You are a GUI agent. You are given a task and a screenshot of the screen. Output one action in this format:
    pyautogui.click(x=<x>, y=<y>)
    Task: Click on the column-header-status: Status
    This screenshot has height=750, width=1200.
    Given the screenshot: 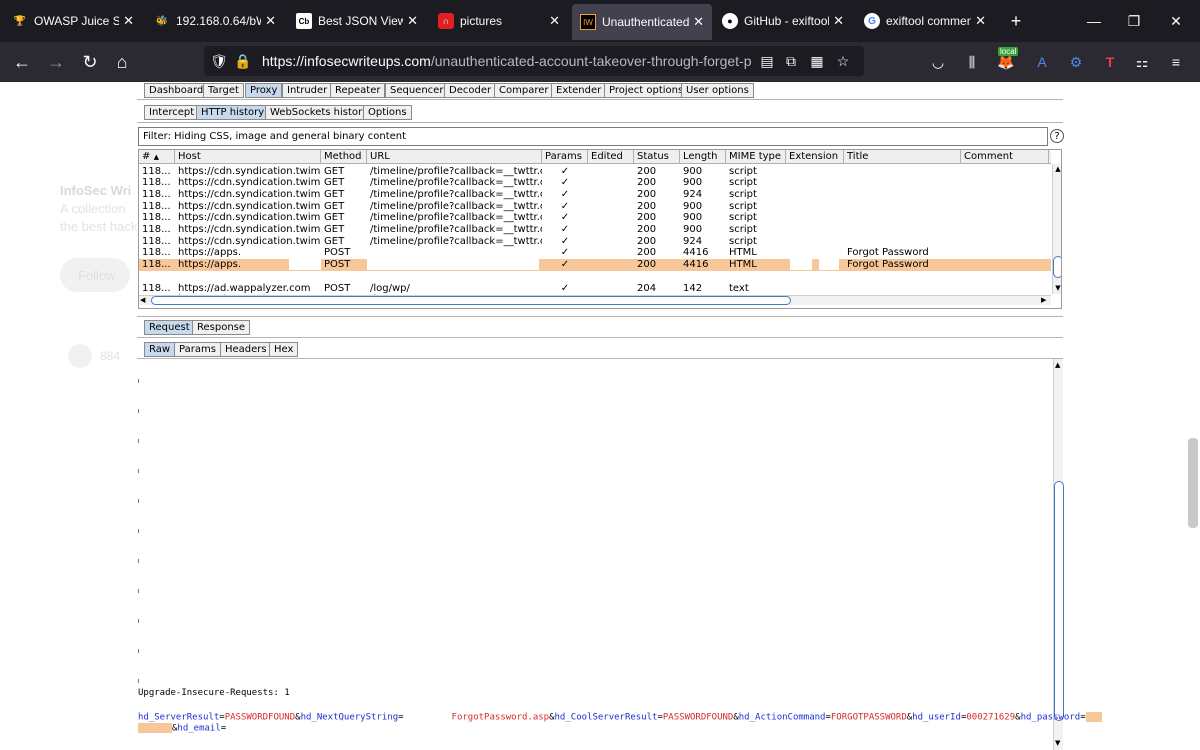 What is the action you would take?
    pyautogui.click(x=657, y=157)
    